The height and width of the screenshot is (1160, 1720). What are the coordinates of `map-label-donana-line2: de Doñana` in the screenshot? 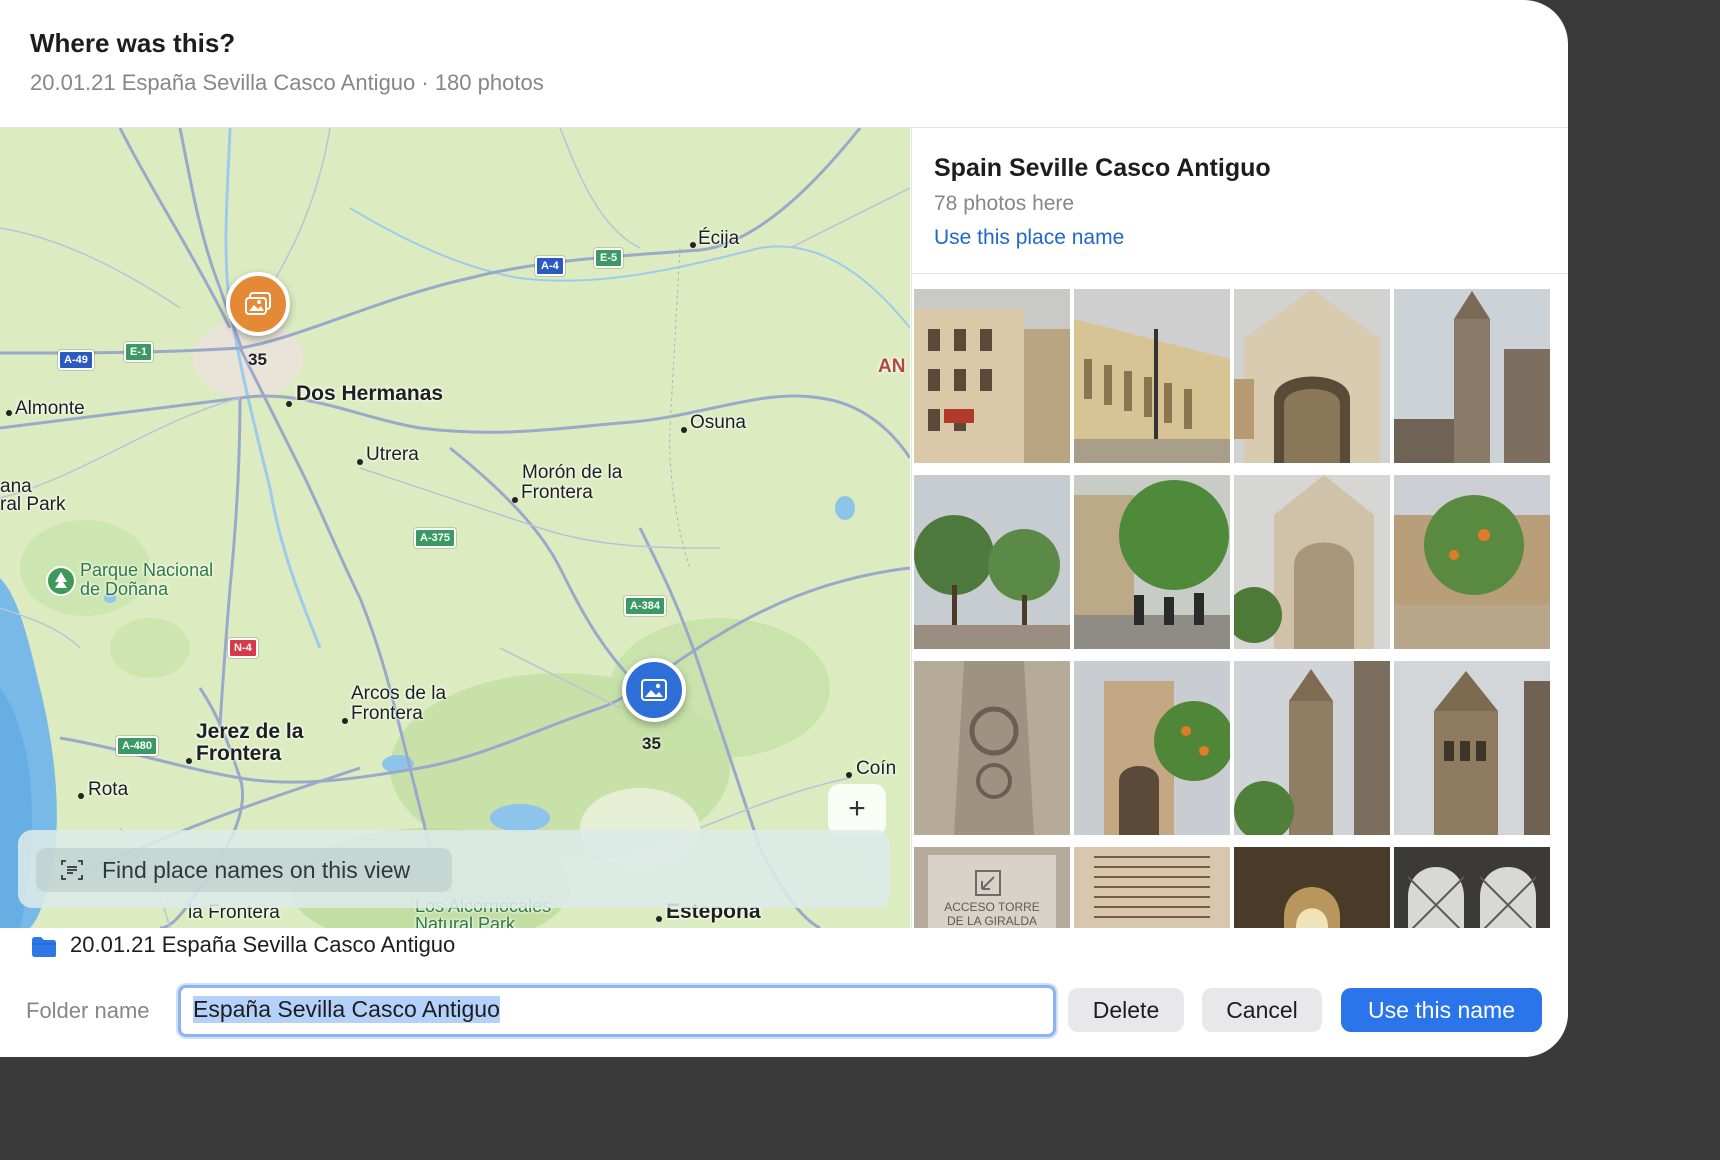 It's located at (124, 589).